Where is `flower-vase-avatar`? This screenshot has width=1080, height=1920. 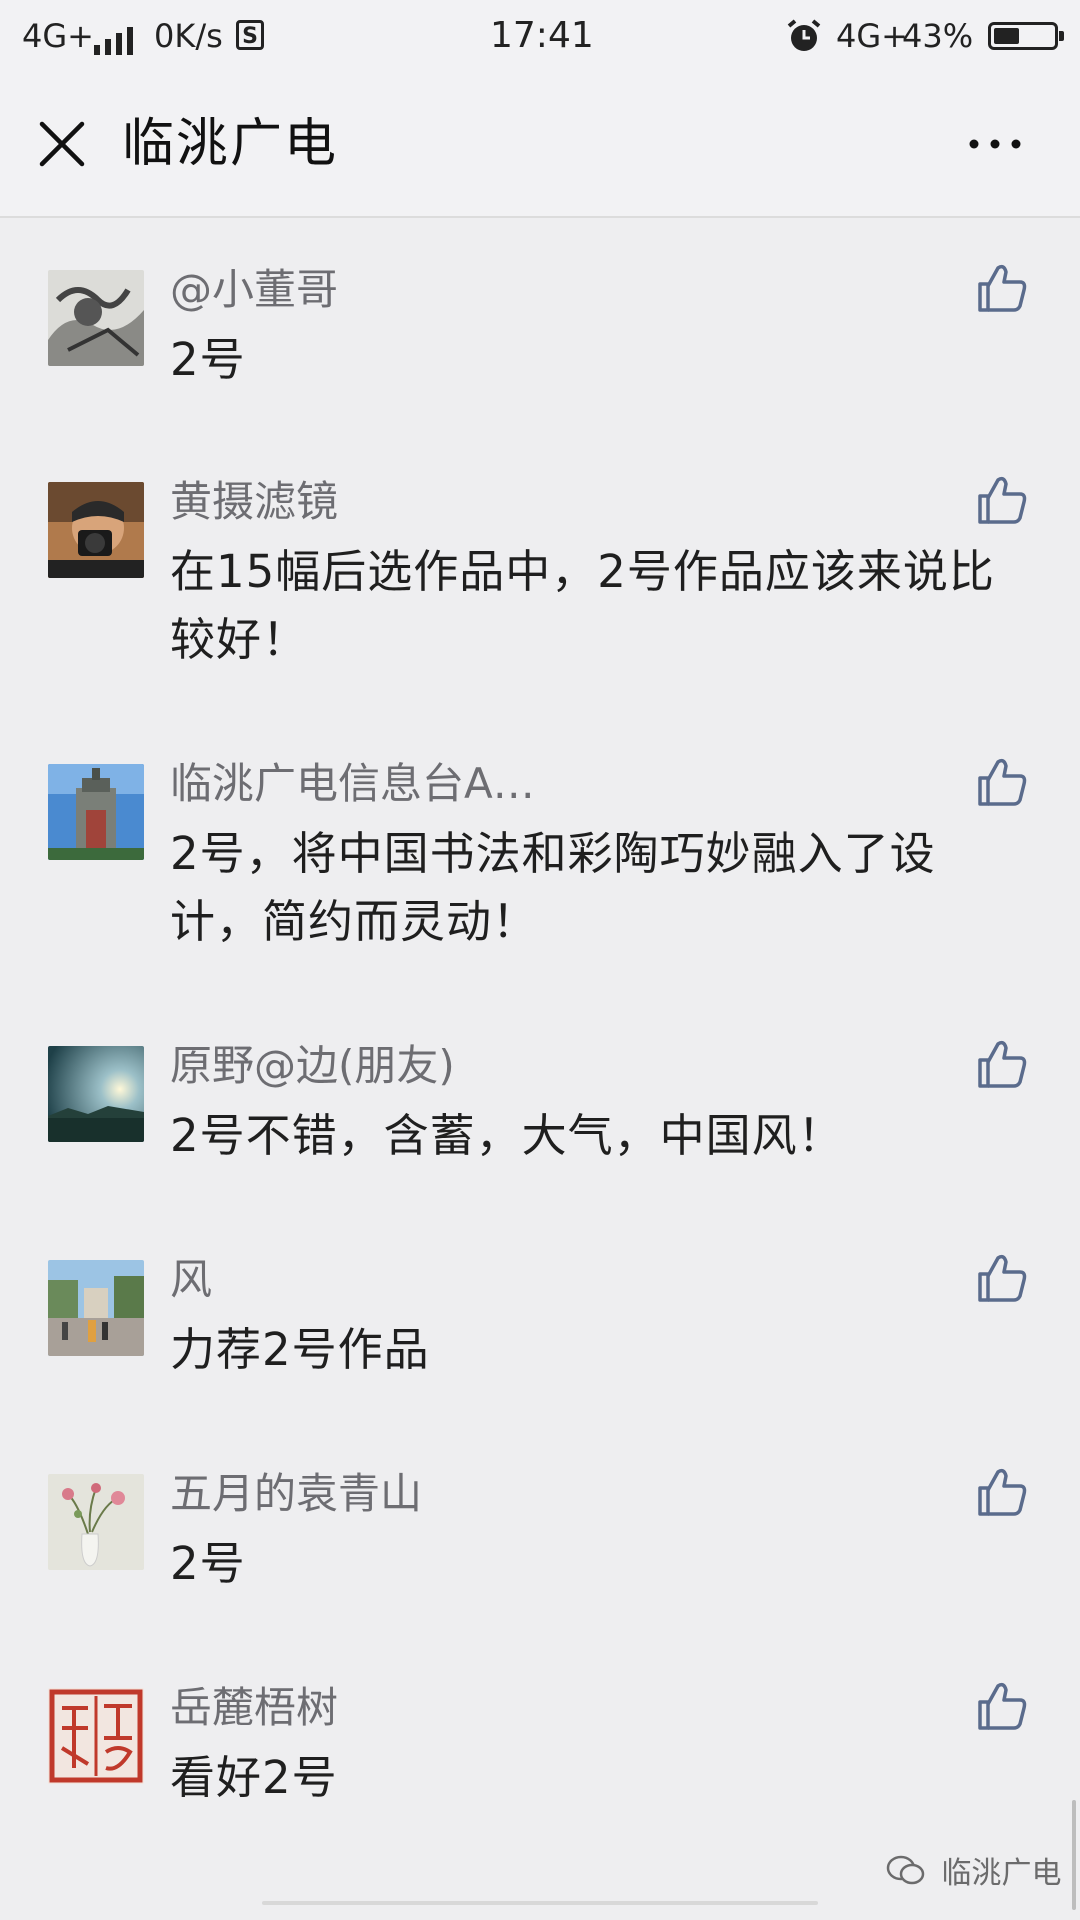
flower-vase-avatar is located at coordinates (96, 1522).